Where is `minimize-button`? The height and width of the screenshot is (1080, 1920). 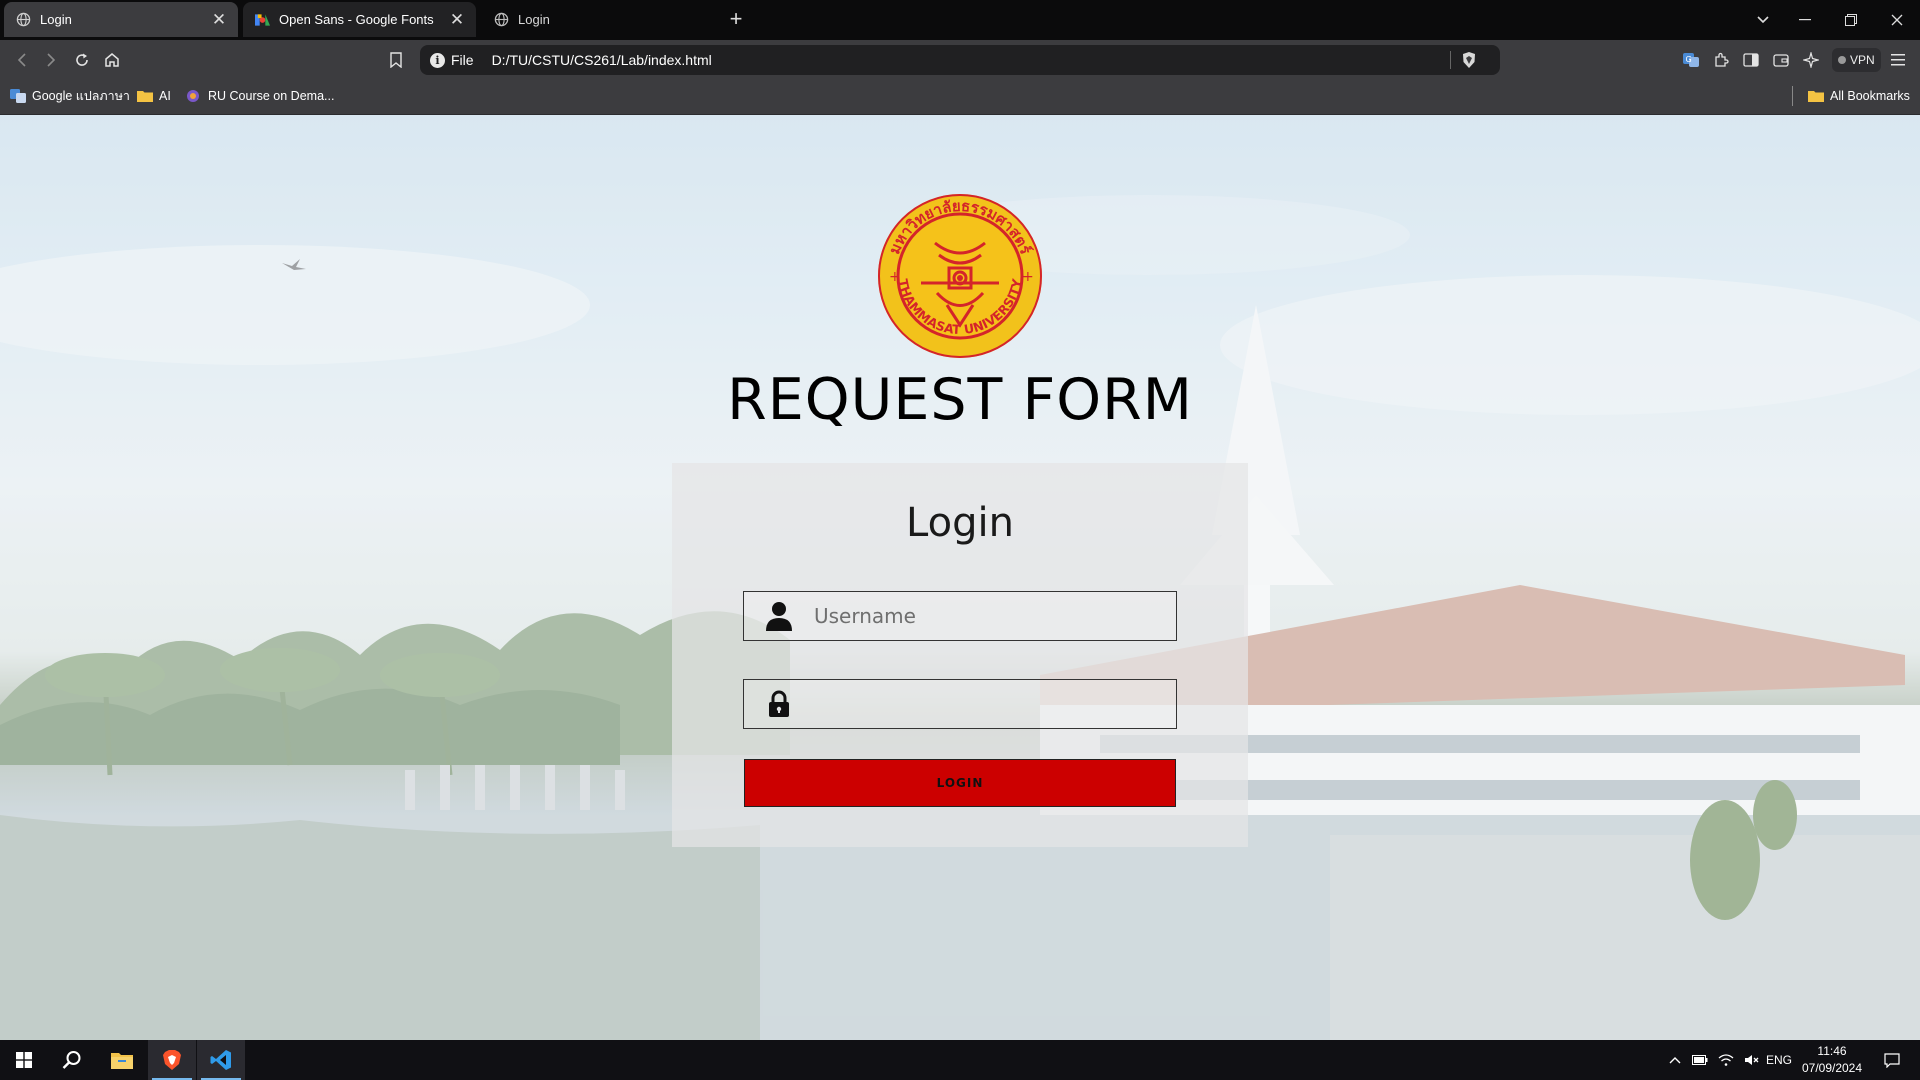 minimize-button is located at coordinates (1805, 20).